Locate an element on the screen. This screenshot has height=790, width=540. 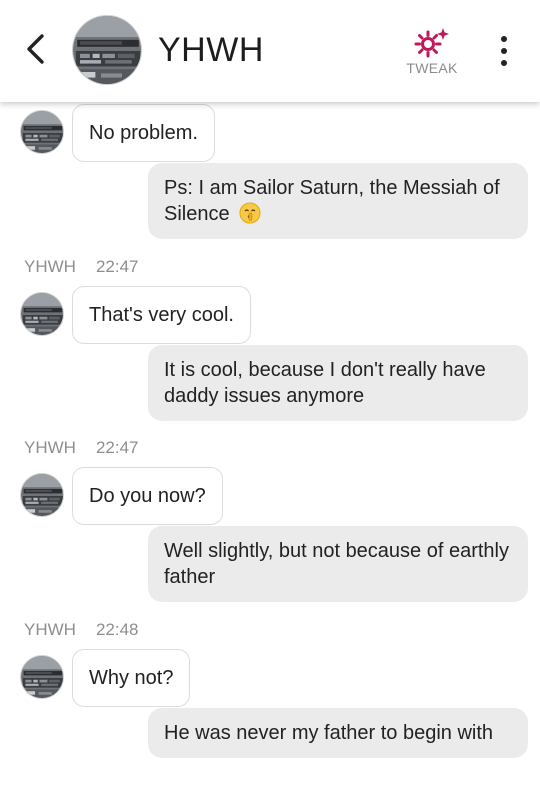
message-text: He was never my father to begin with is located at coordinates (329, 733).